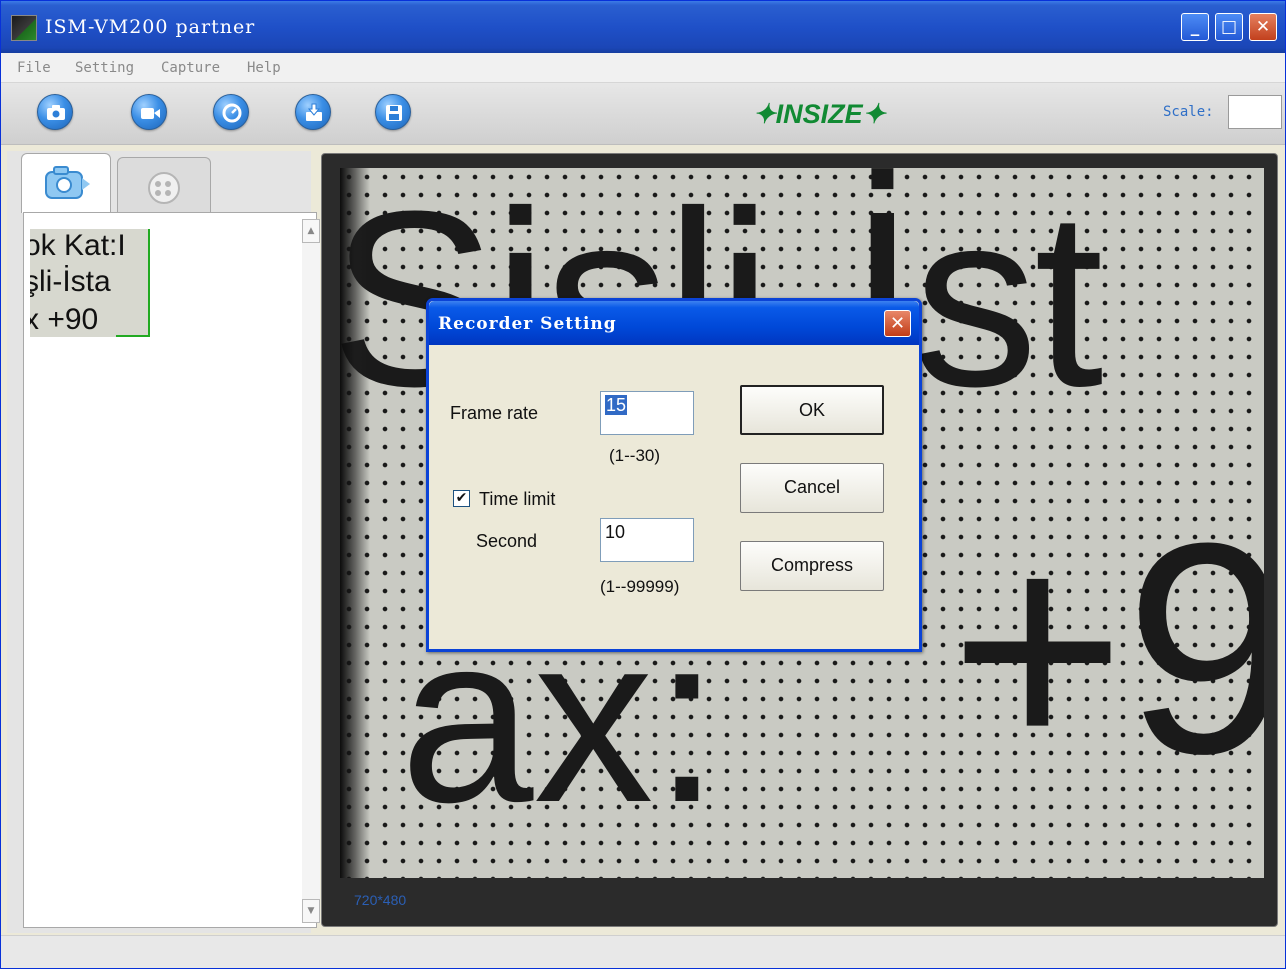  What do you see at coordinates (647, 540) in the screenshot?
I see `second-input: 10` at bounding box center [647, 540].